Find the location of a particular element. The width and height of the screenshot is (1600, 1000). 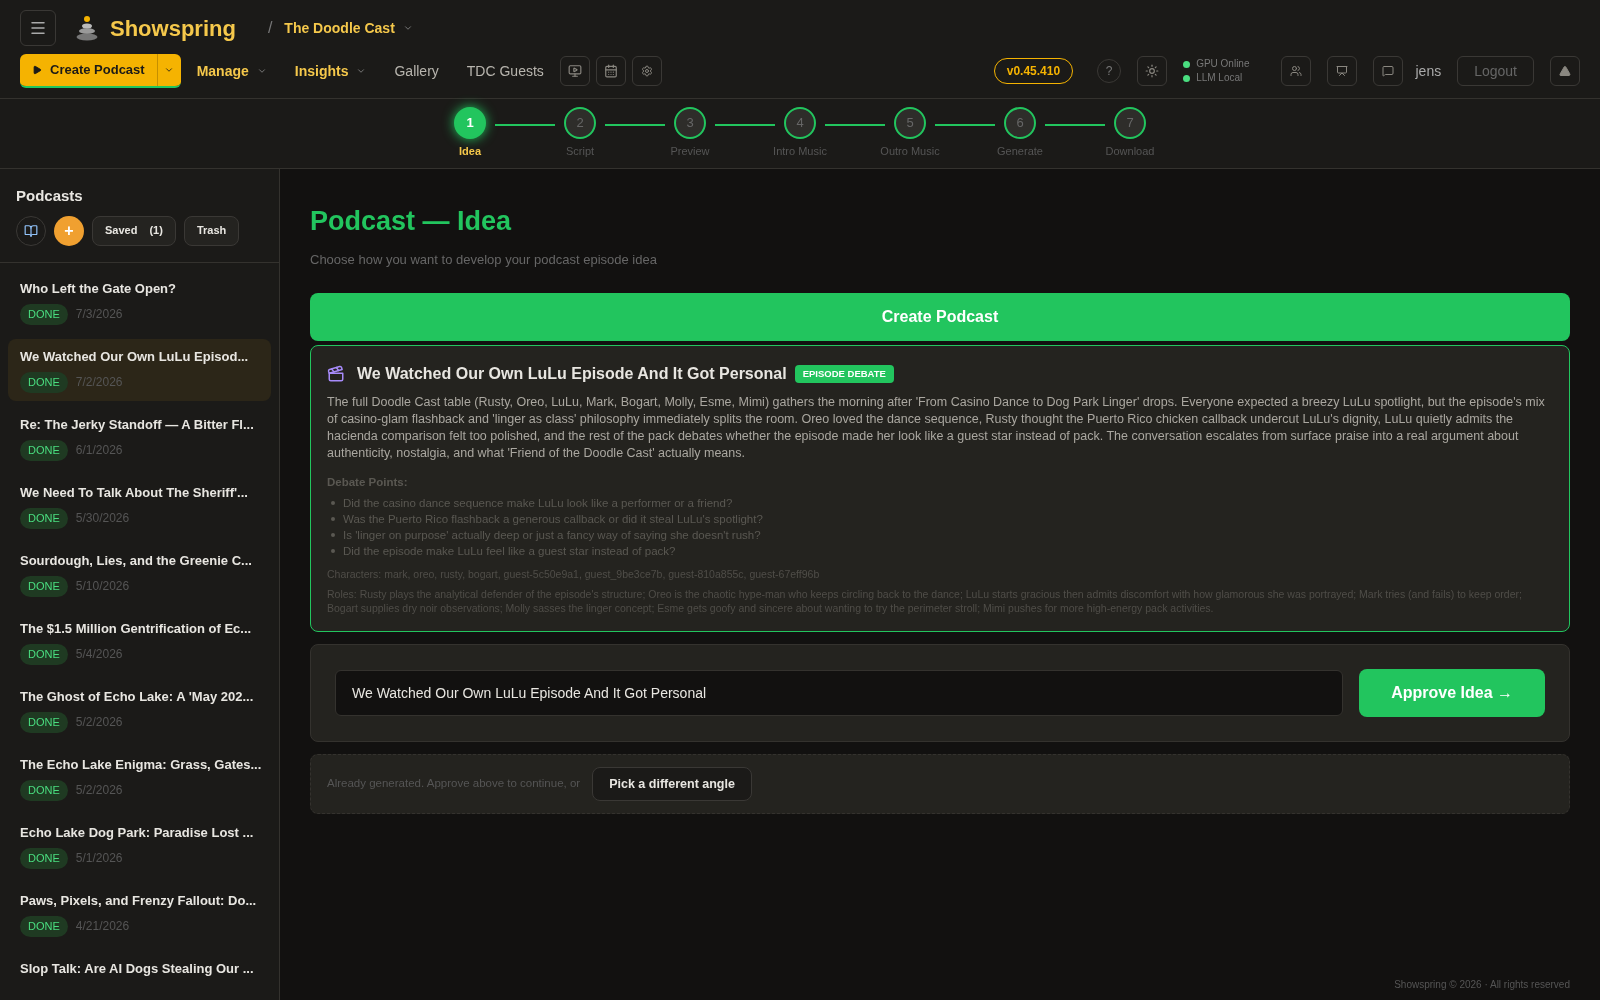

podcast-item: The Echo Lake Enigma: Grass, Gates... DONE 5/2/2026 is located at coordinates (139, 777).